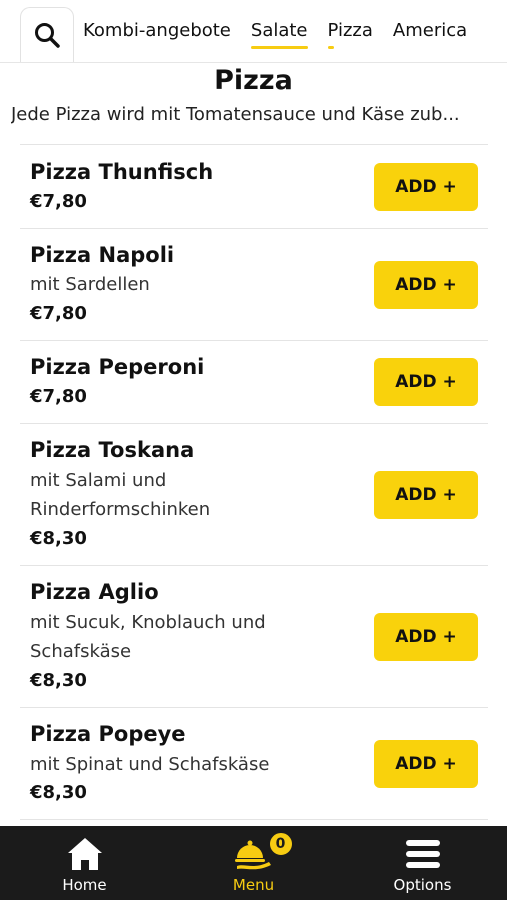 This screenshot has width=507, height=900. What do you see at coordinates (102, 255) in the screenshot?
I see `item-name: Pizza Napoli` at bounding box center [102, 255].